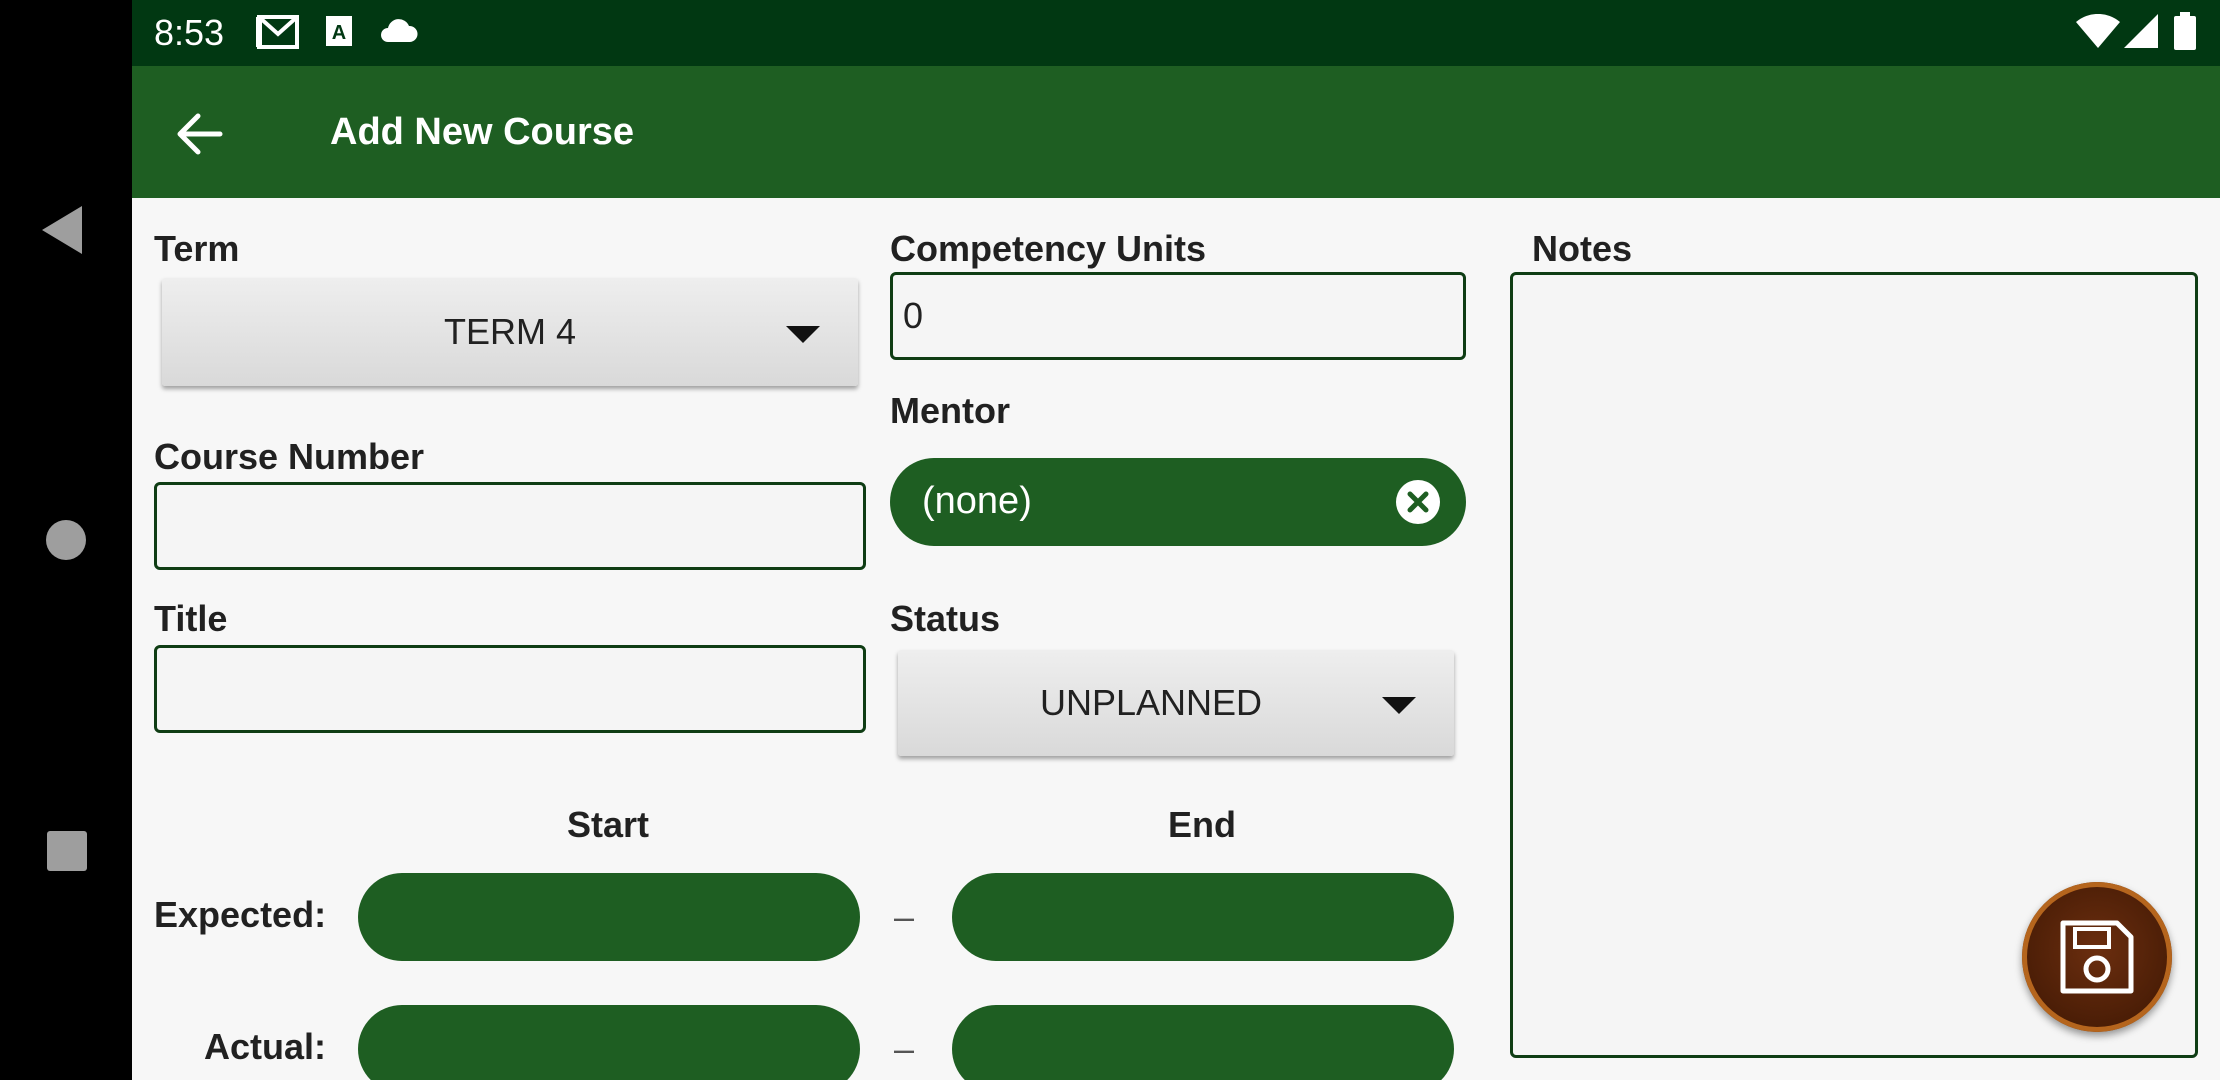  What do you see at coordinates (1202, 824) in the screenshot?
I see `end-header: End` at bounding box center [1202, 824].